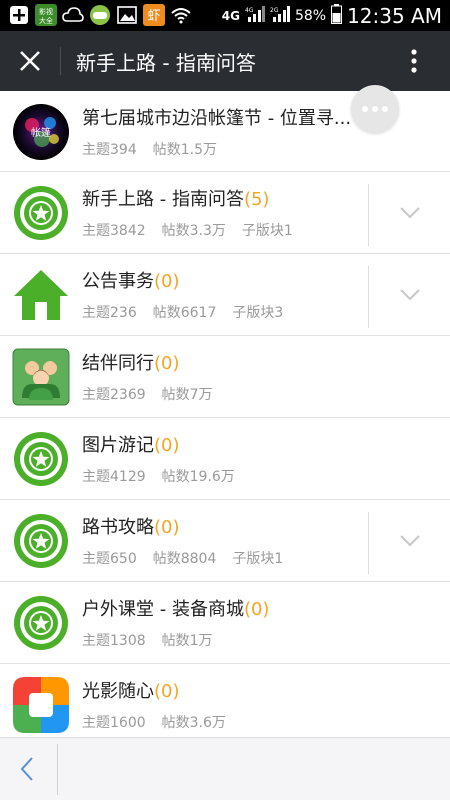 This screenshot has height=800, width=450. I want to click on battery-icon, so click(337, 15).